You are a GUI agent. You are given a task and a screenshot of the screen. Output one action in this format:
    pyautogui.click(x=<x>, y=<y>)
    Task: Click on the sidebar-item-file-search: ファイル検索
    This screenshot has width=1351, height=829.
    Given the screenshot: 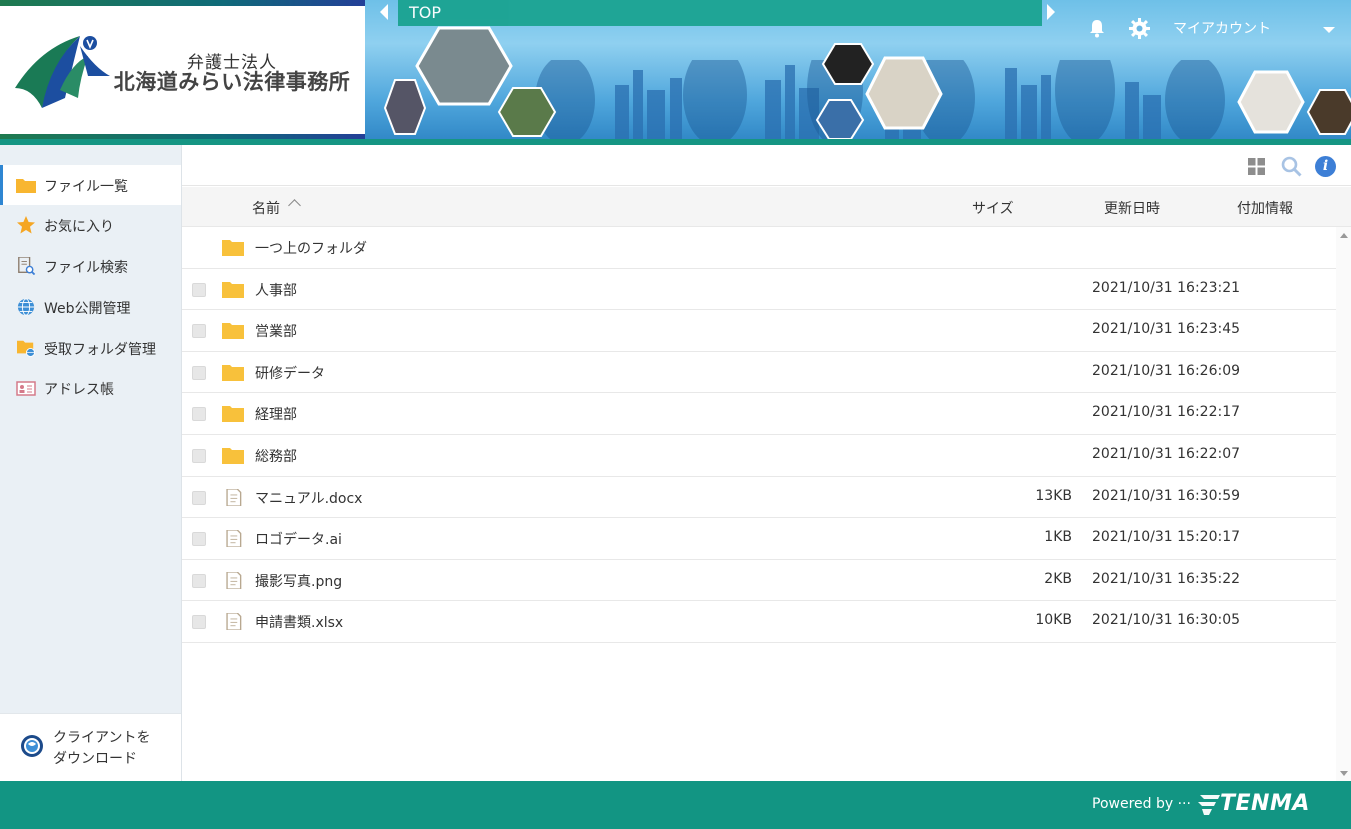 What is the action you would take?
    pyautogui.click(x=90, y=266)
    